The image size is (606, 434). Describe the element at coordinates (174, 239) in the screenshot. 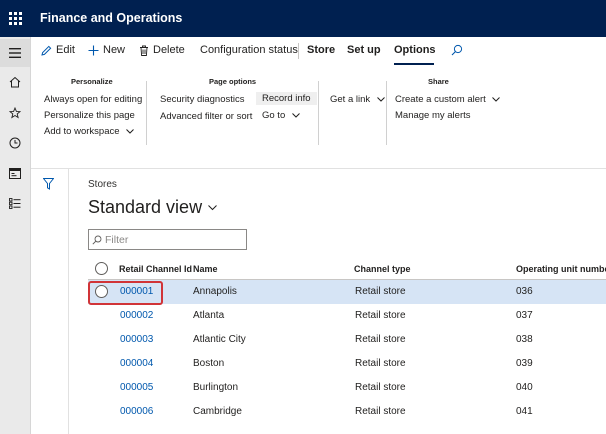

I see `filter-input` at that location.